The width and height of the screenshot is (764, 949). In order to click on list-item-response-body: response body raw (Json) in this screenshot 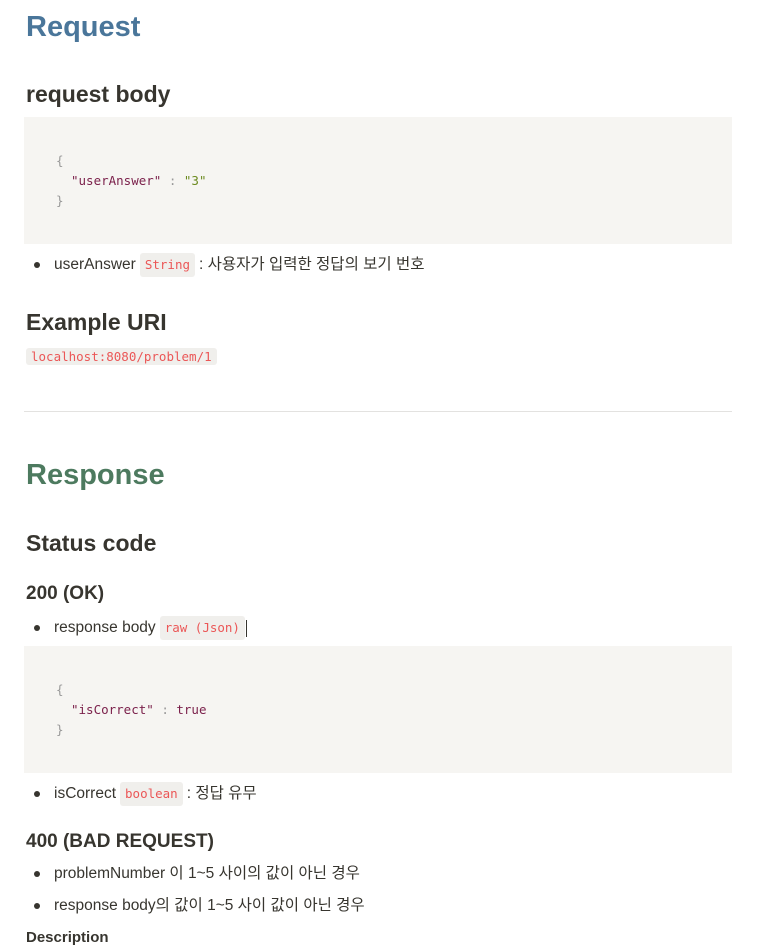, I will do `click(140, 628)`.